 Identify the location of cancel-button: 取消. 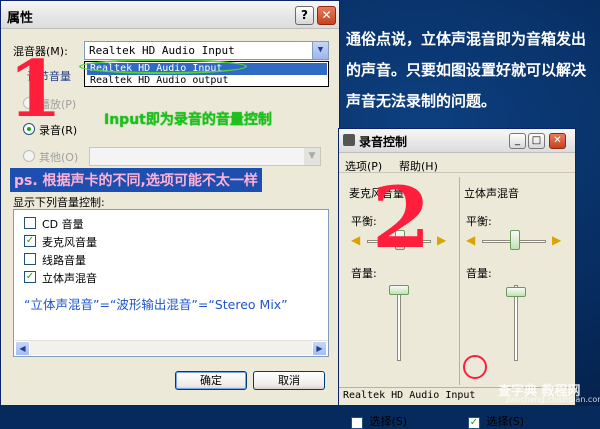
(289, 380).